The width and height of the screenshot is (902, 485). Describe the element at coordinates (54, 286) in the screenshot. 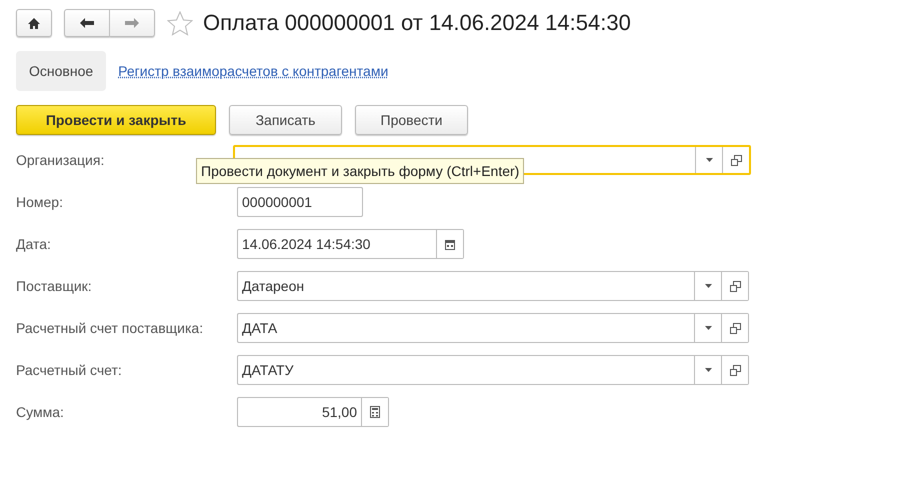

I see `field-label: Поставщик:` at that location.